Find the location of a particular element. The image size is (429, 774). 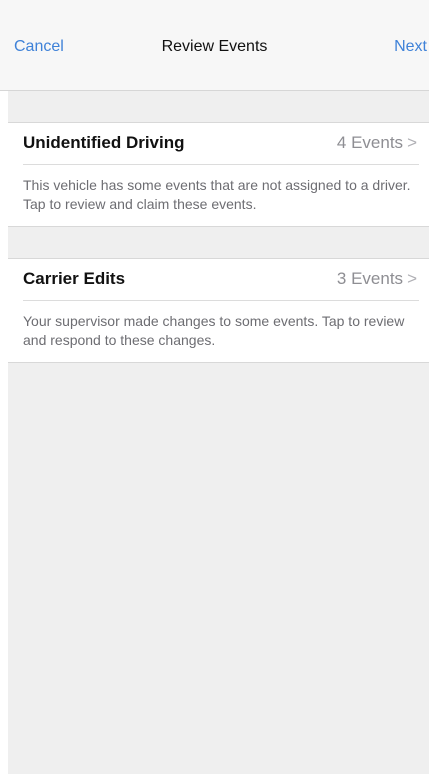

page-title: Review Events is located at coordinates (214, 46).